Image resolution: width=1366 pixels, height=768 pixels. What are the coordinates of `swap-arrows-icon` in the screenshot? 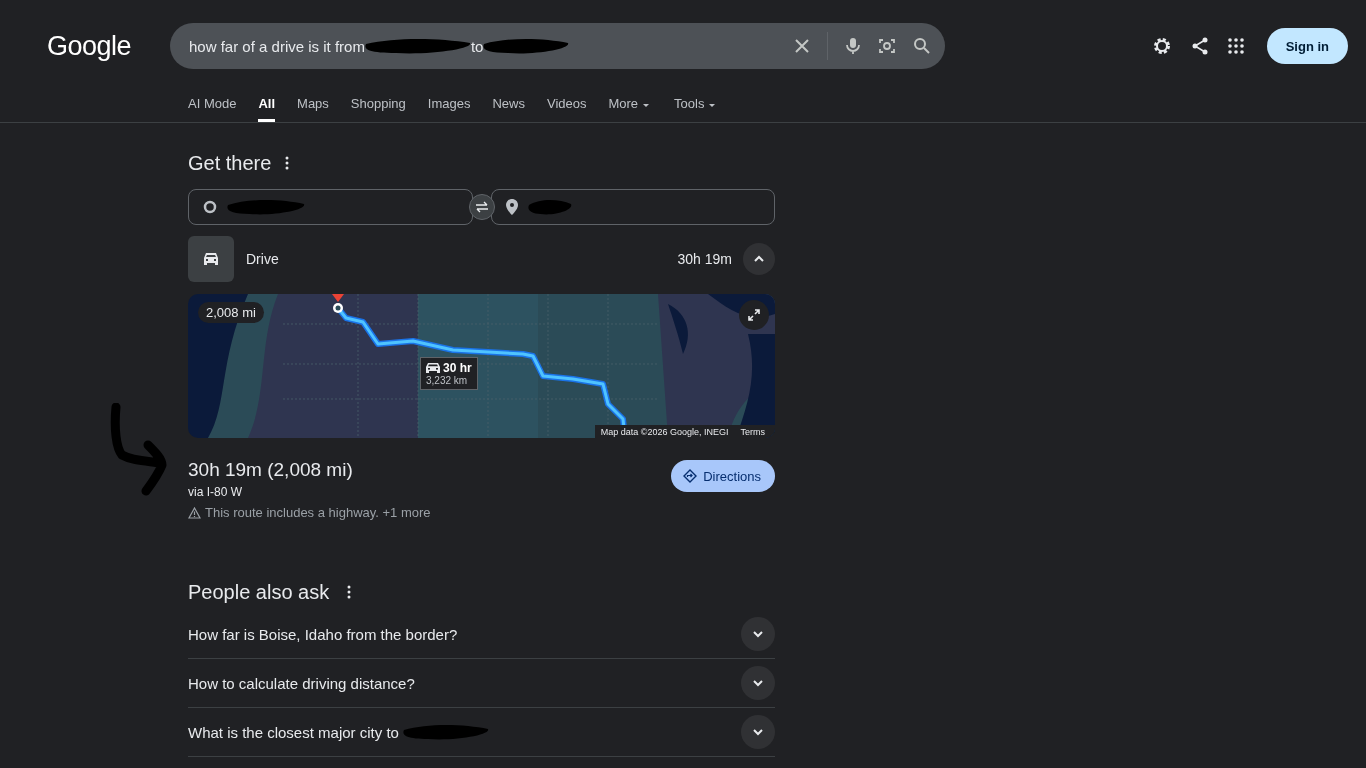 It's located at (481, 207).